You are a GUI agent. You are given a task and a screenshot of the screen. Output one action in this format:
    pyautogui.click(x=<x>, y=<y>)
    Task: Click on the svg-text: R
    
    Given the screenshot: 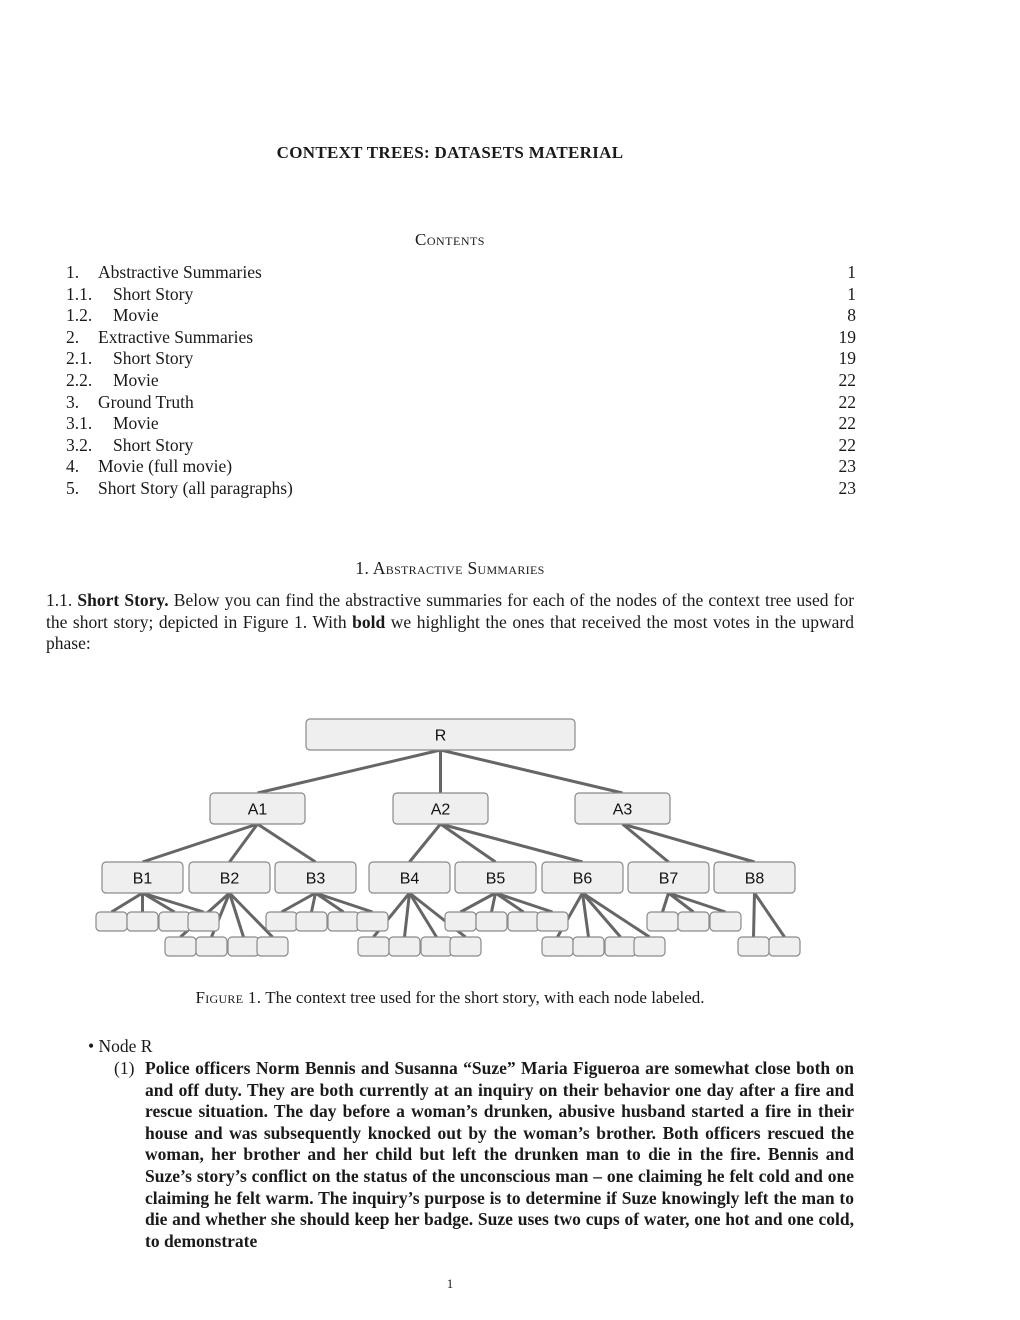 What is the action you would take?
    pyautogui.click(x=441, y=736)
    